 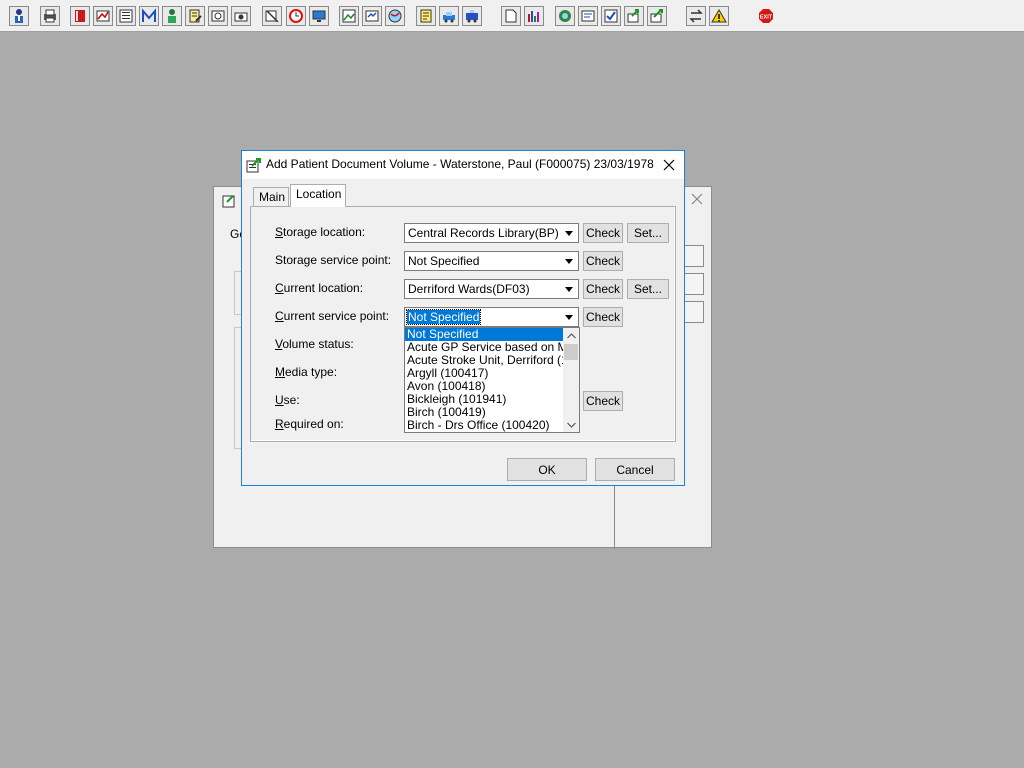 What do you see at coordinates (271, 197) in the screenshot?
I see `tab-main: Main` at bounding box center [271, 197].